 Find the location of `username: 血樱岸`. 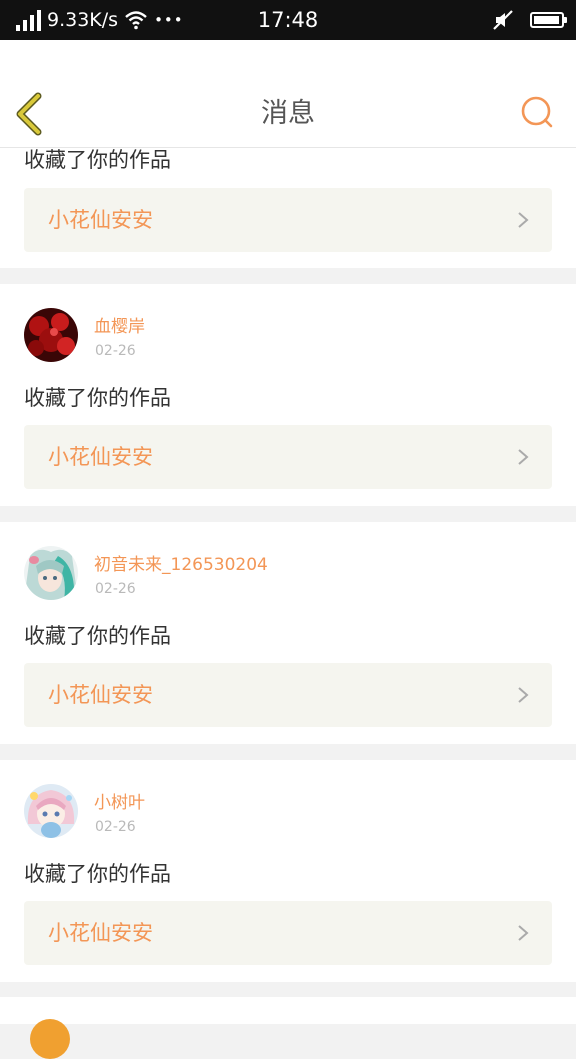

username: 血樱岸 is located at coordinates (119, 324).